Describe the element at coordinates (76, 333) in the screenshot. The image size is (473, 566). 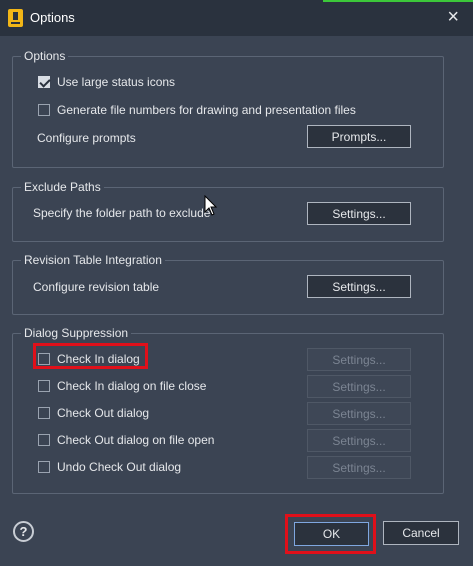
I see `dialog-suppression-legend: Dialog Suppression` at that location.